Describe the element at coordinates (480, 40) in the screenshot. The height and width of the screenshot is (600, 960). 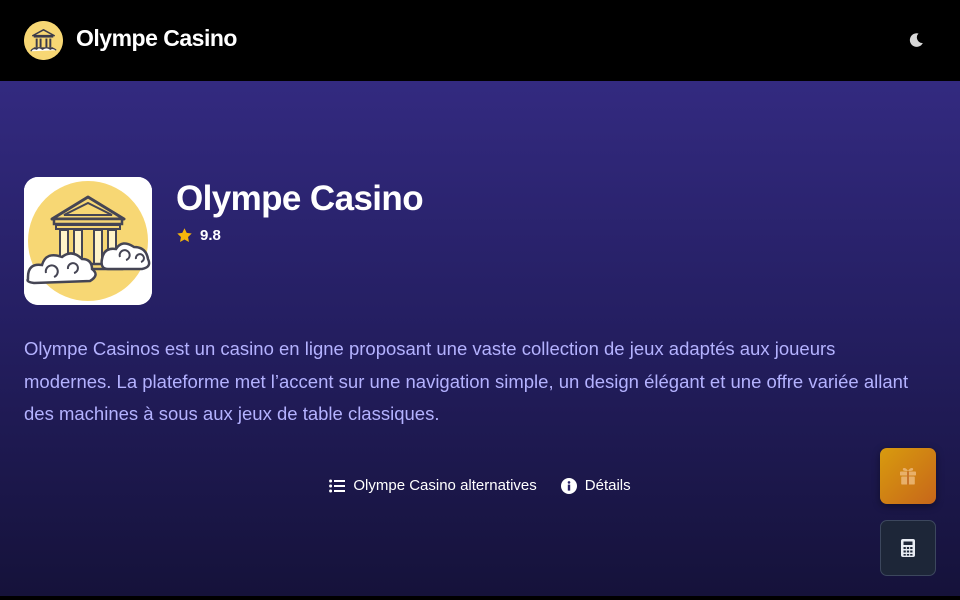
I see `top-navbar: Olympe Casino` at that location.